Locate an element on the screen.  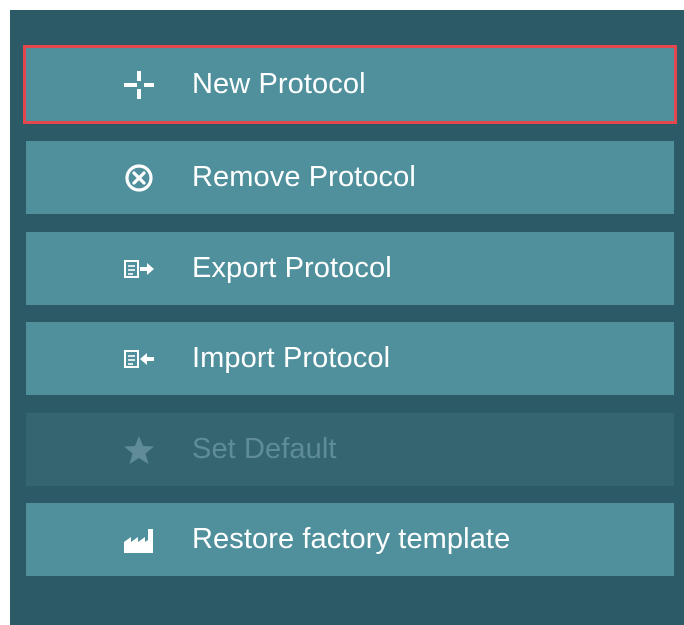
import-document-icon is located at coordinates (139, 359).